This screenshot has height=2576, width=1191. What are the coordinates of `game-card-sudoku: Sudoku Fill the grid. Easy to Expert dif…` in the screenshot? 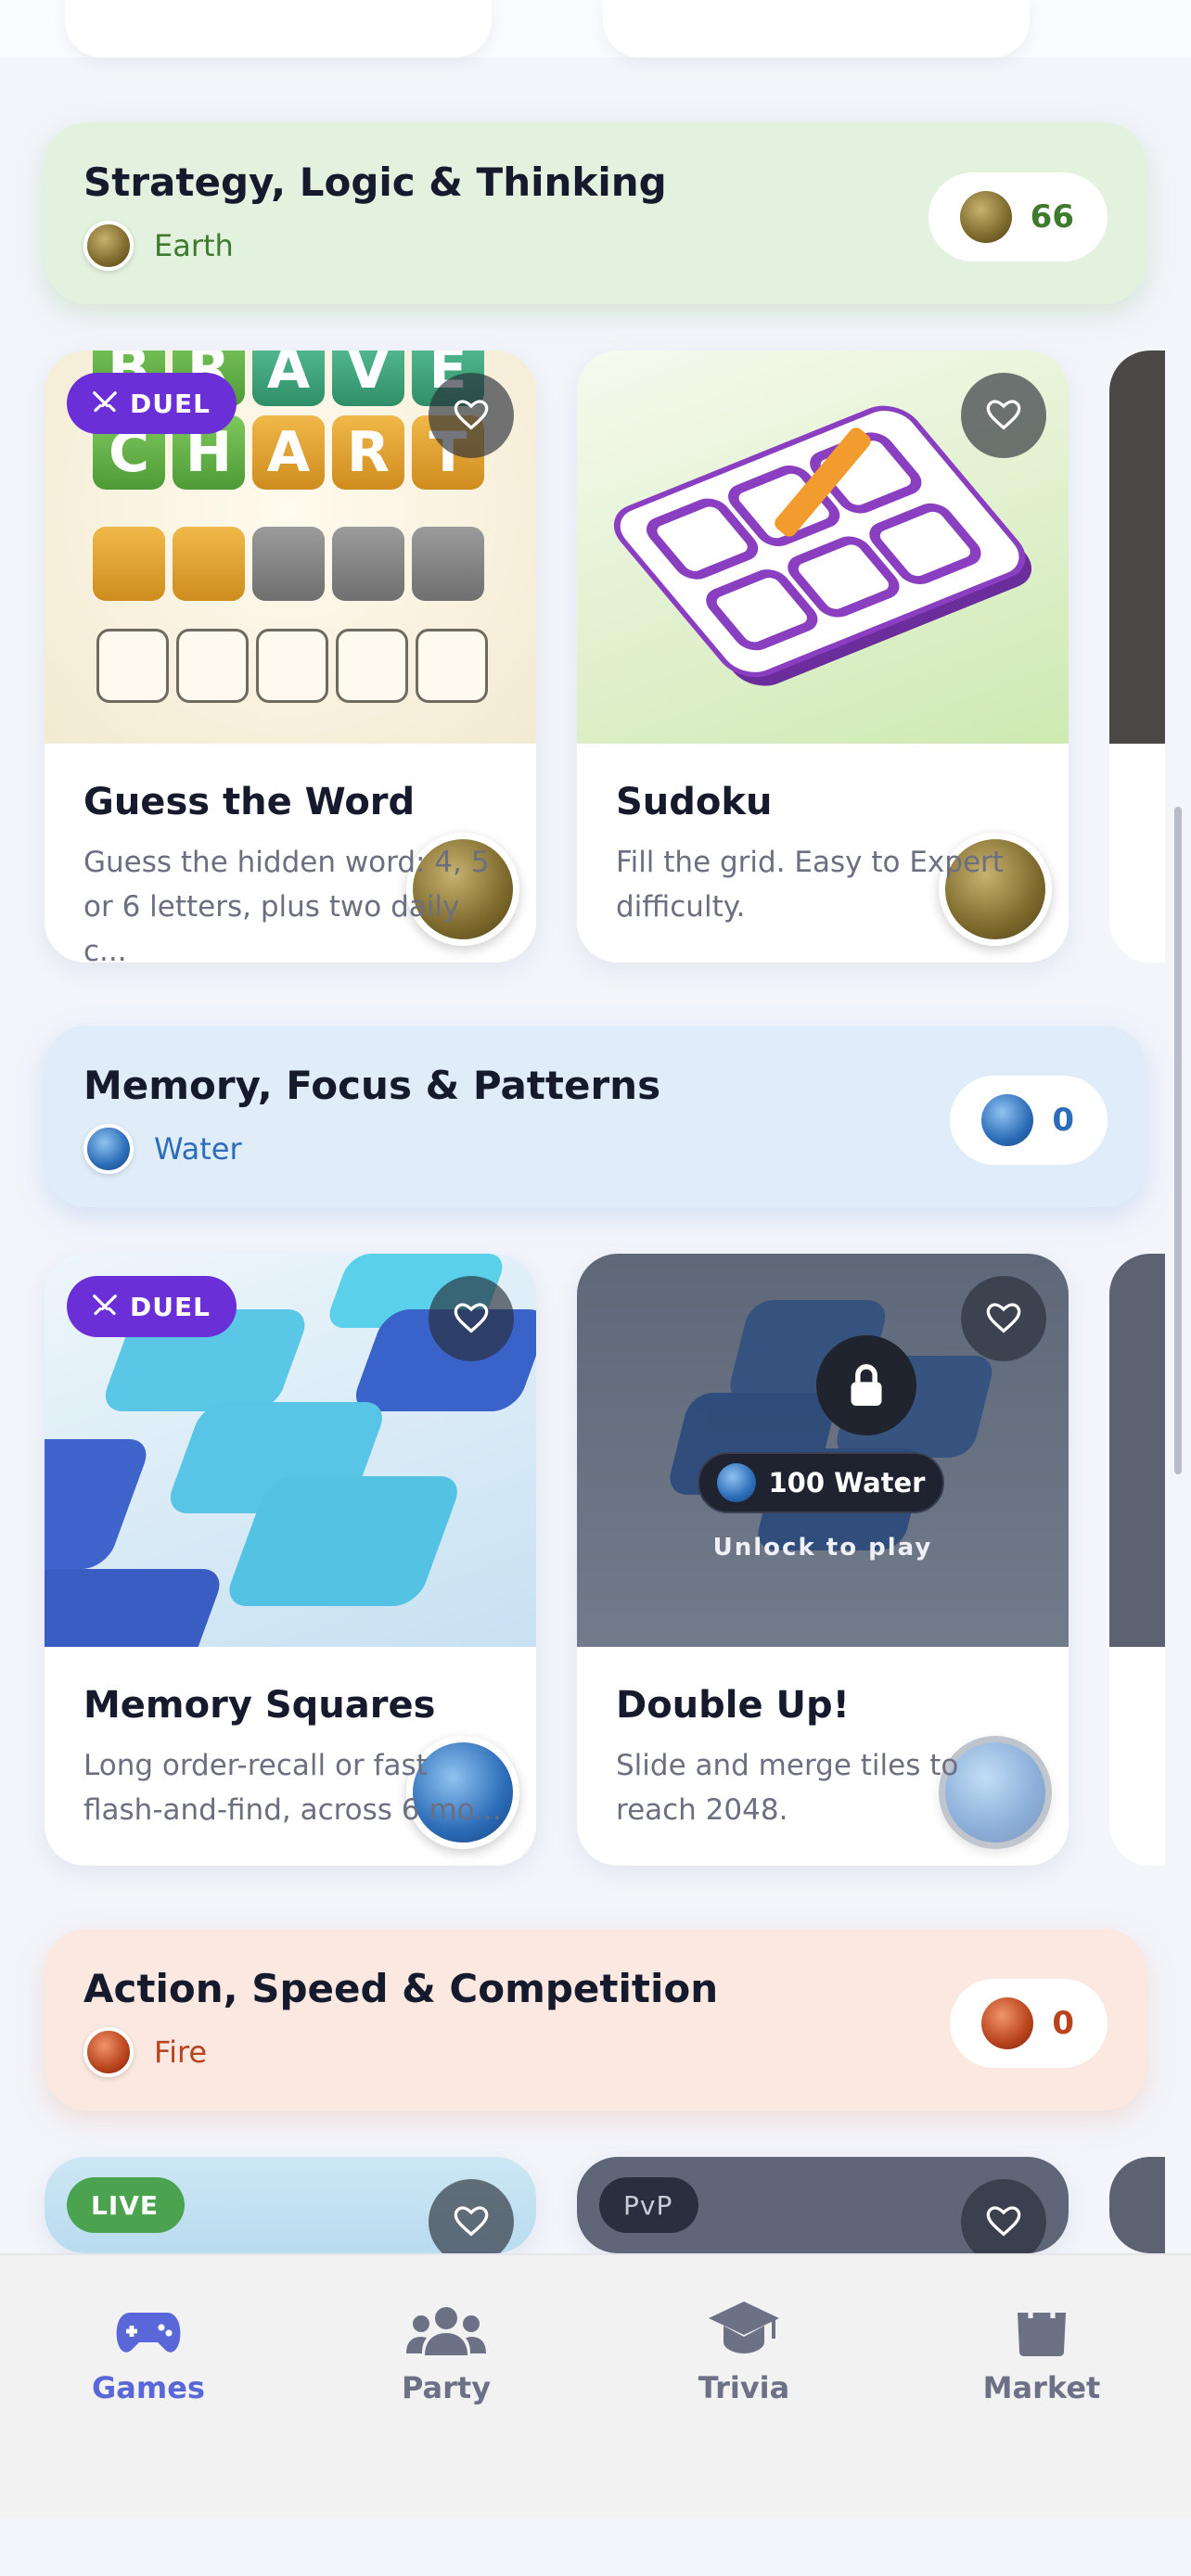 It's located at (823, 657).